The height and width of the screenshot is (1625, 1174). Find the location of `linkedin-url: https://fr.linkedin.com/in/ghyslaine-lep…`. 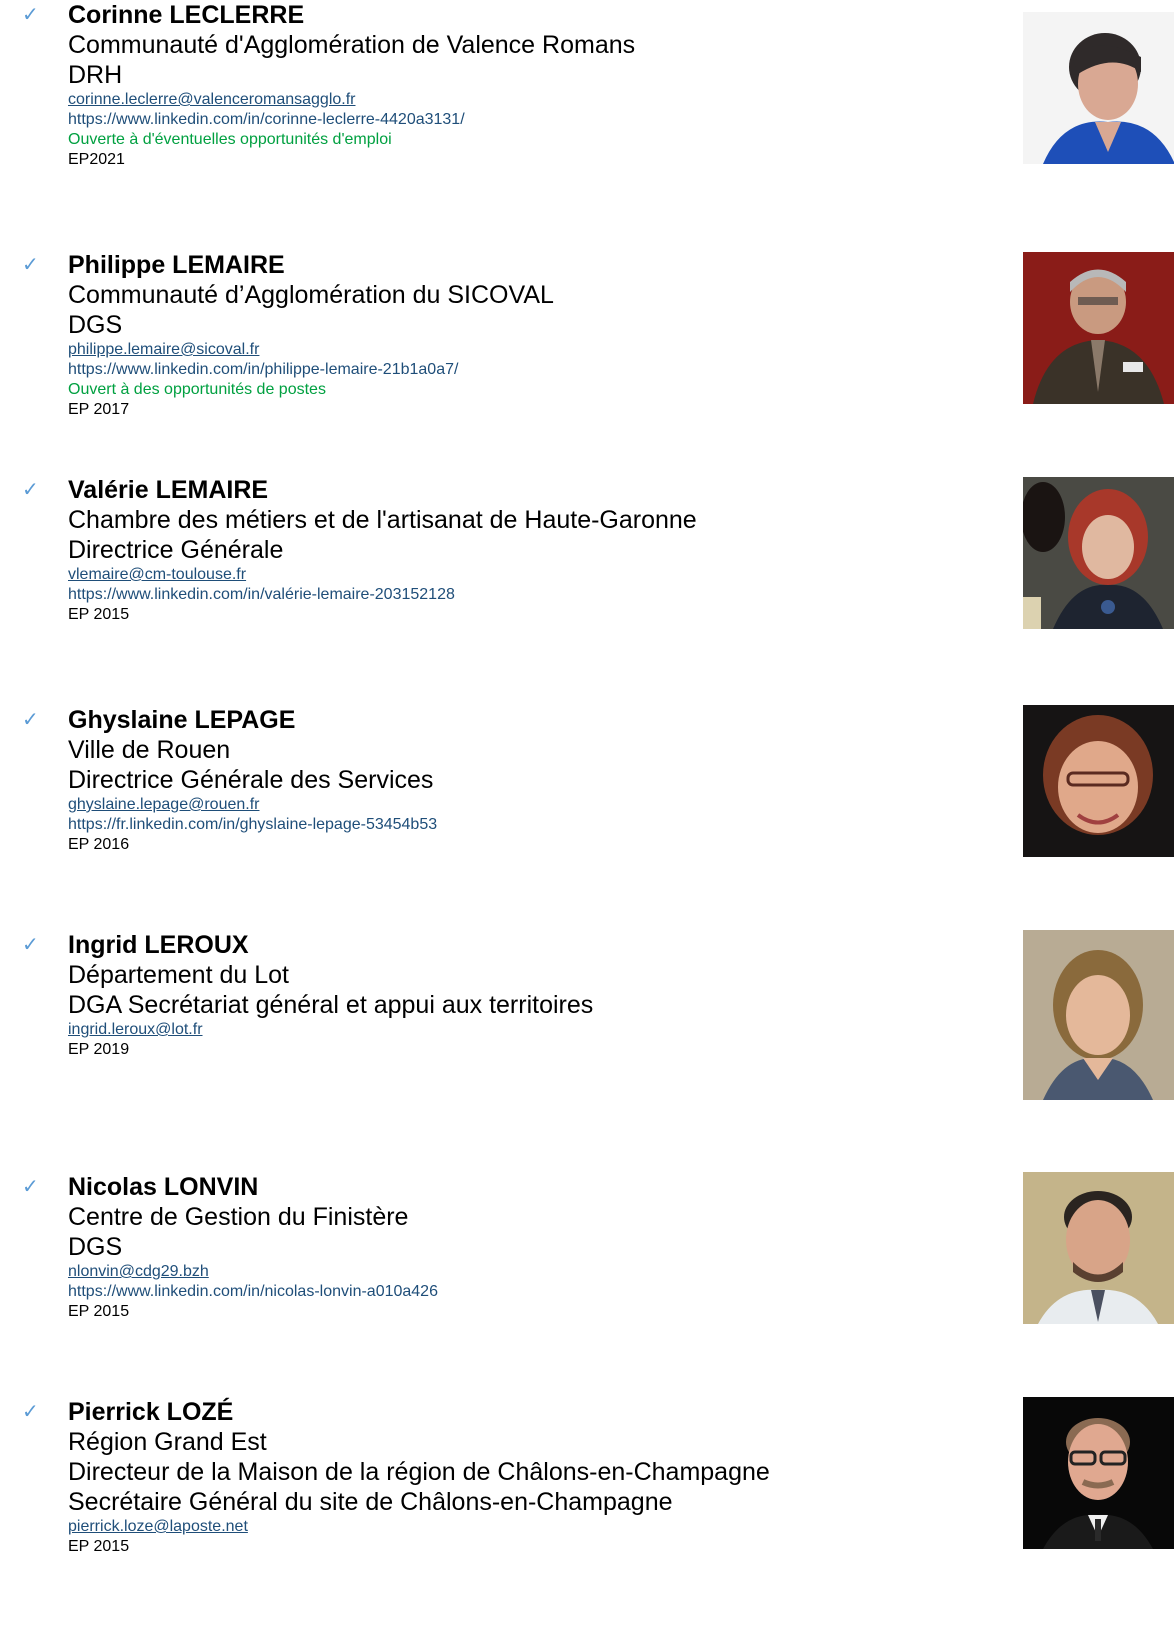

linkedin-url: https://fr.linkedin.com/in/ghyslaine-lep… is located at coordinates (252, 825).